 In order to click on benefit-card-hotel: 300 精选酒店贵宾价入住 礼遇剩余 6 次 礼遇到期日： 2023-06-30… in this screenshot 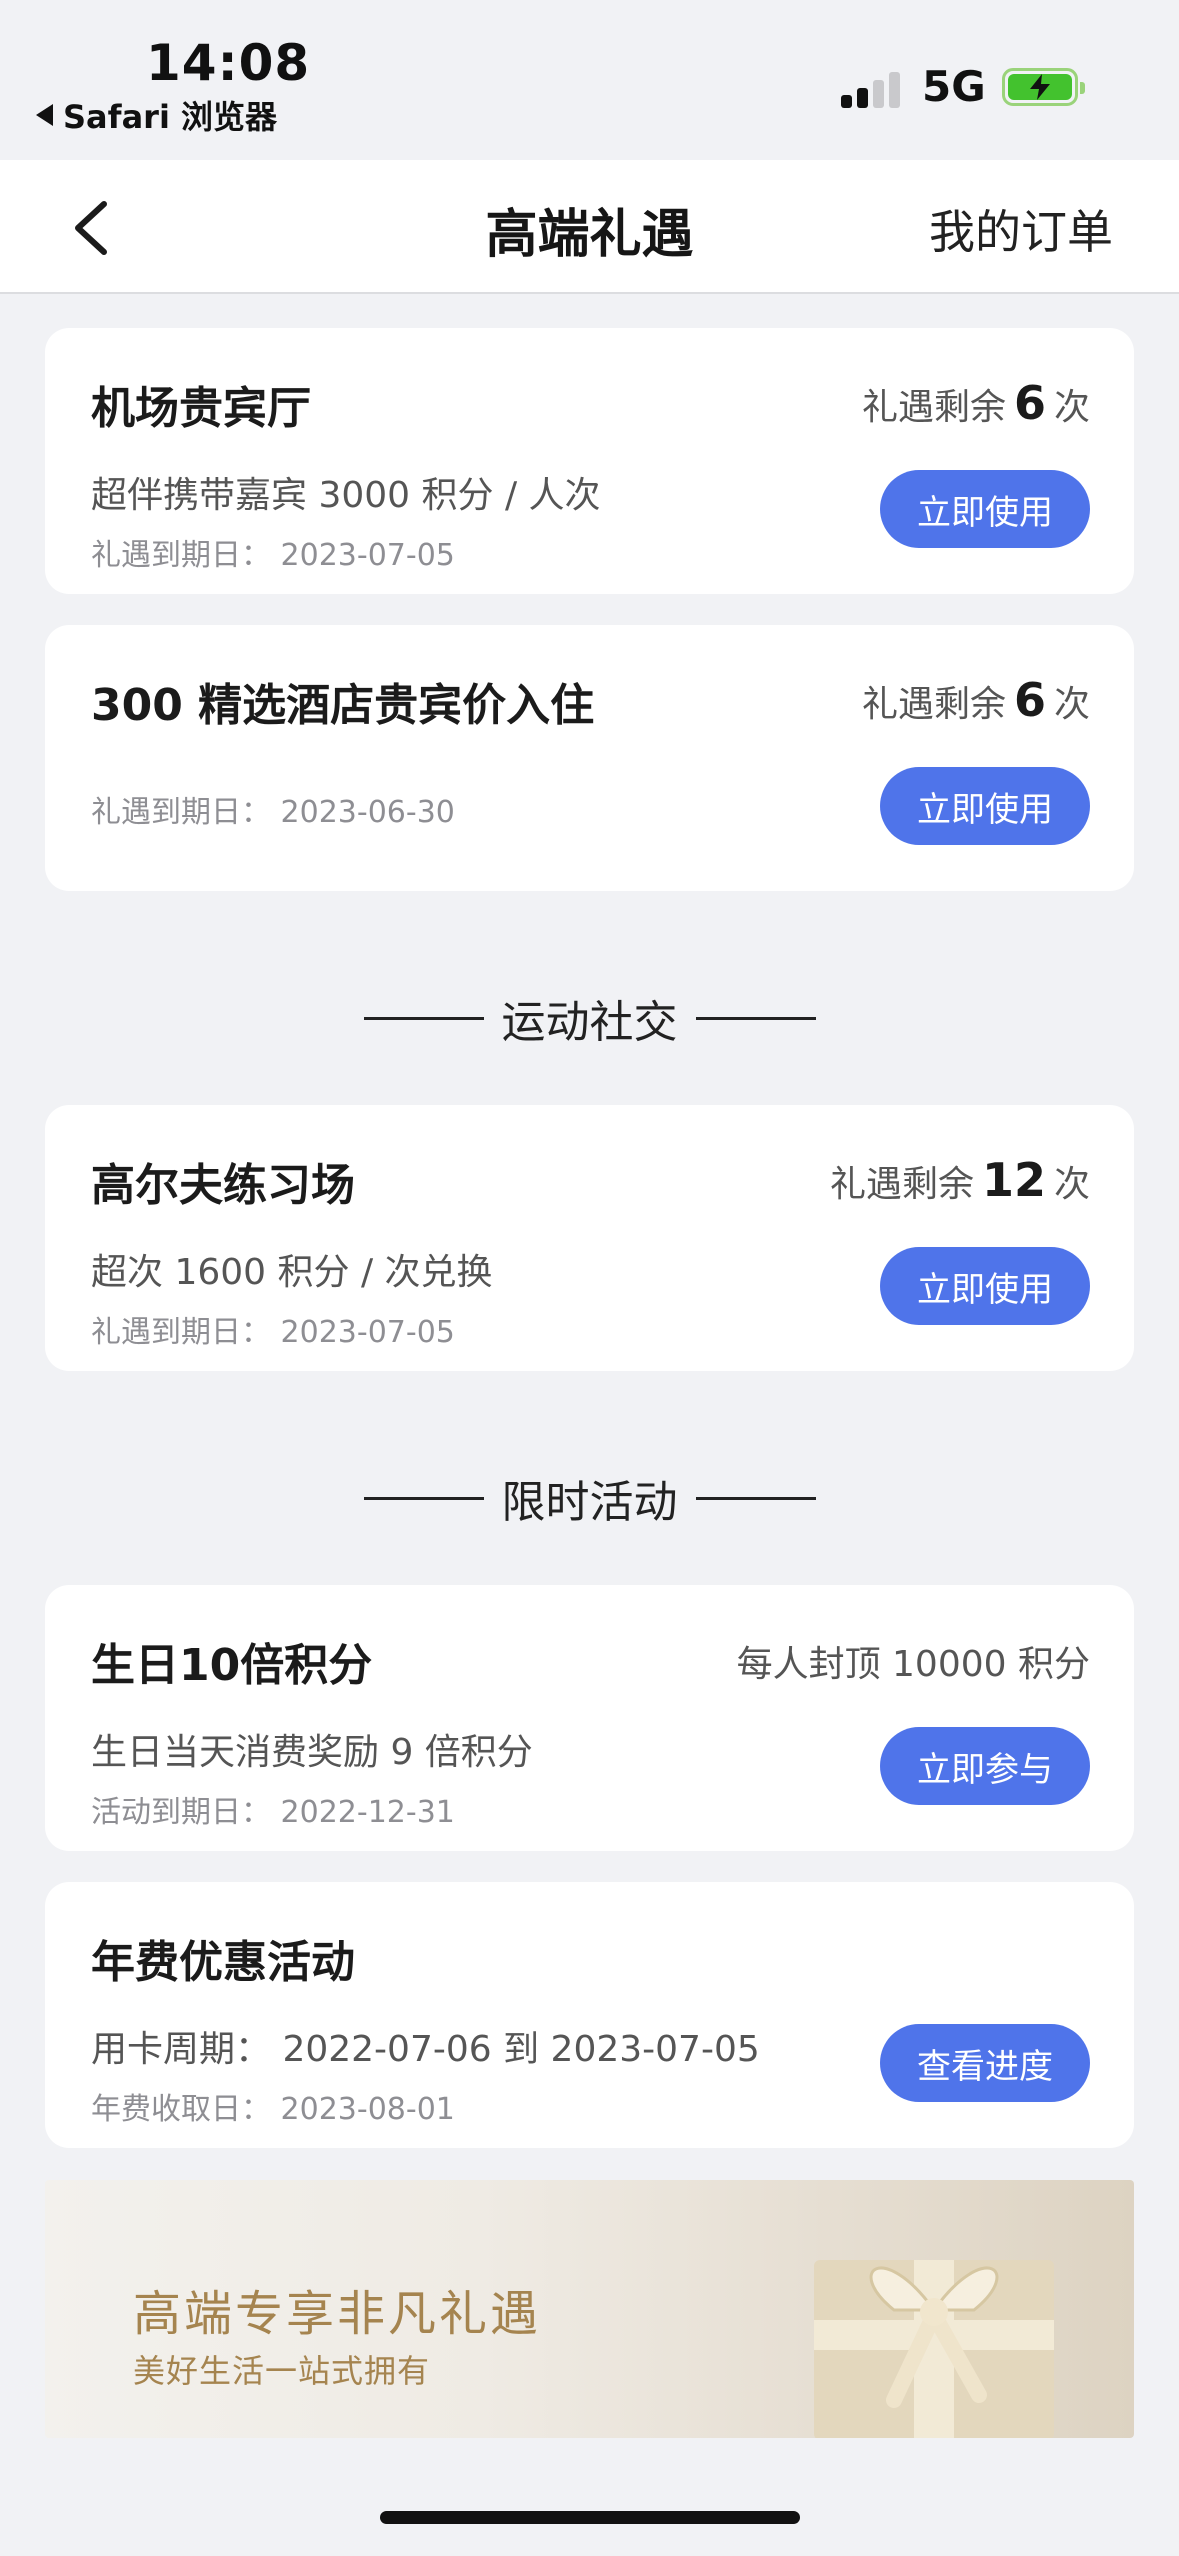, I will do `click(589, 758)`.